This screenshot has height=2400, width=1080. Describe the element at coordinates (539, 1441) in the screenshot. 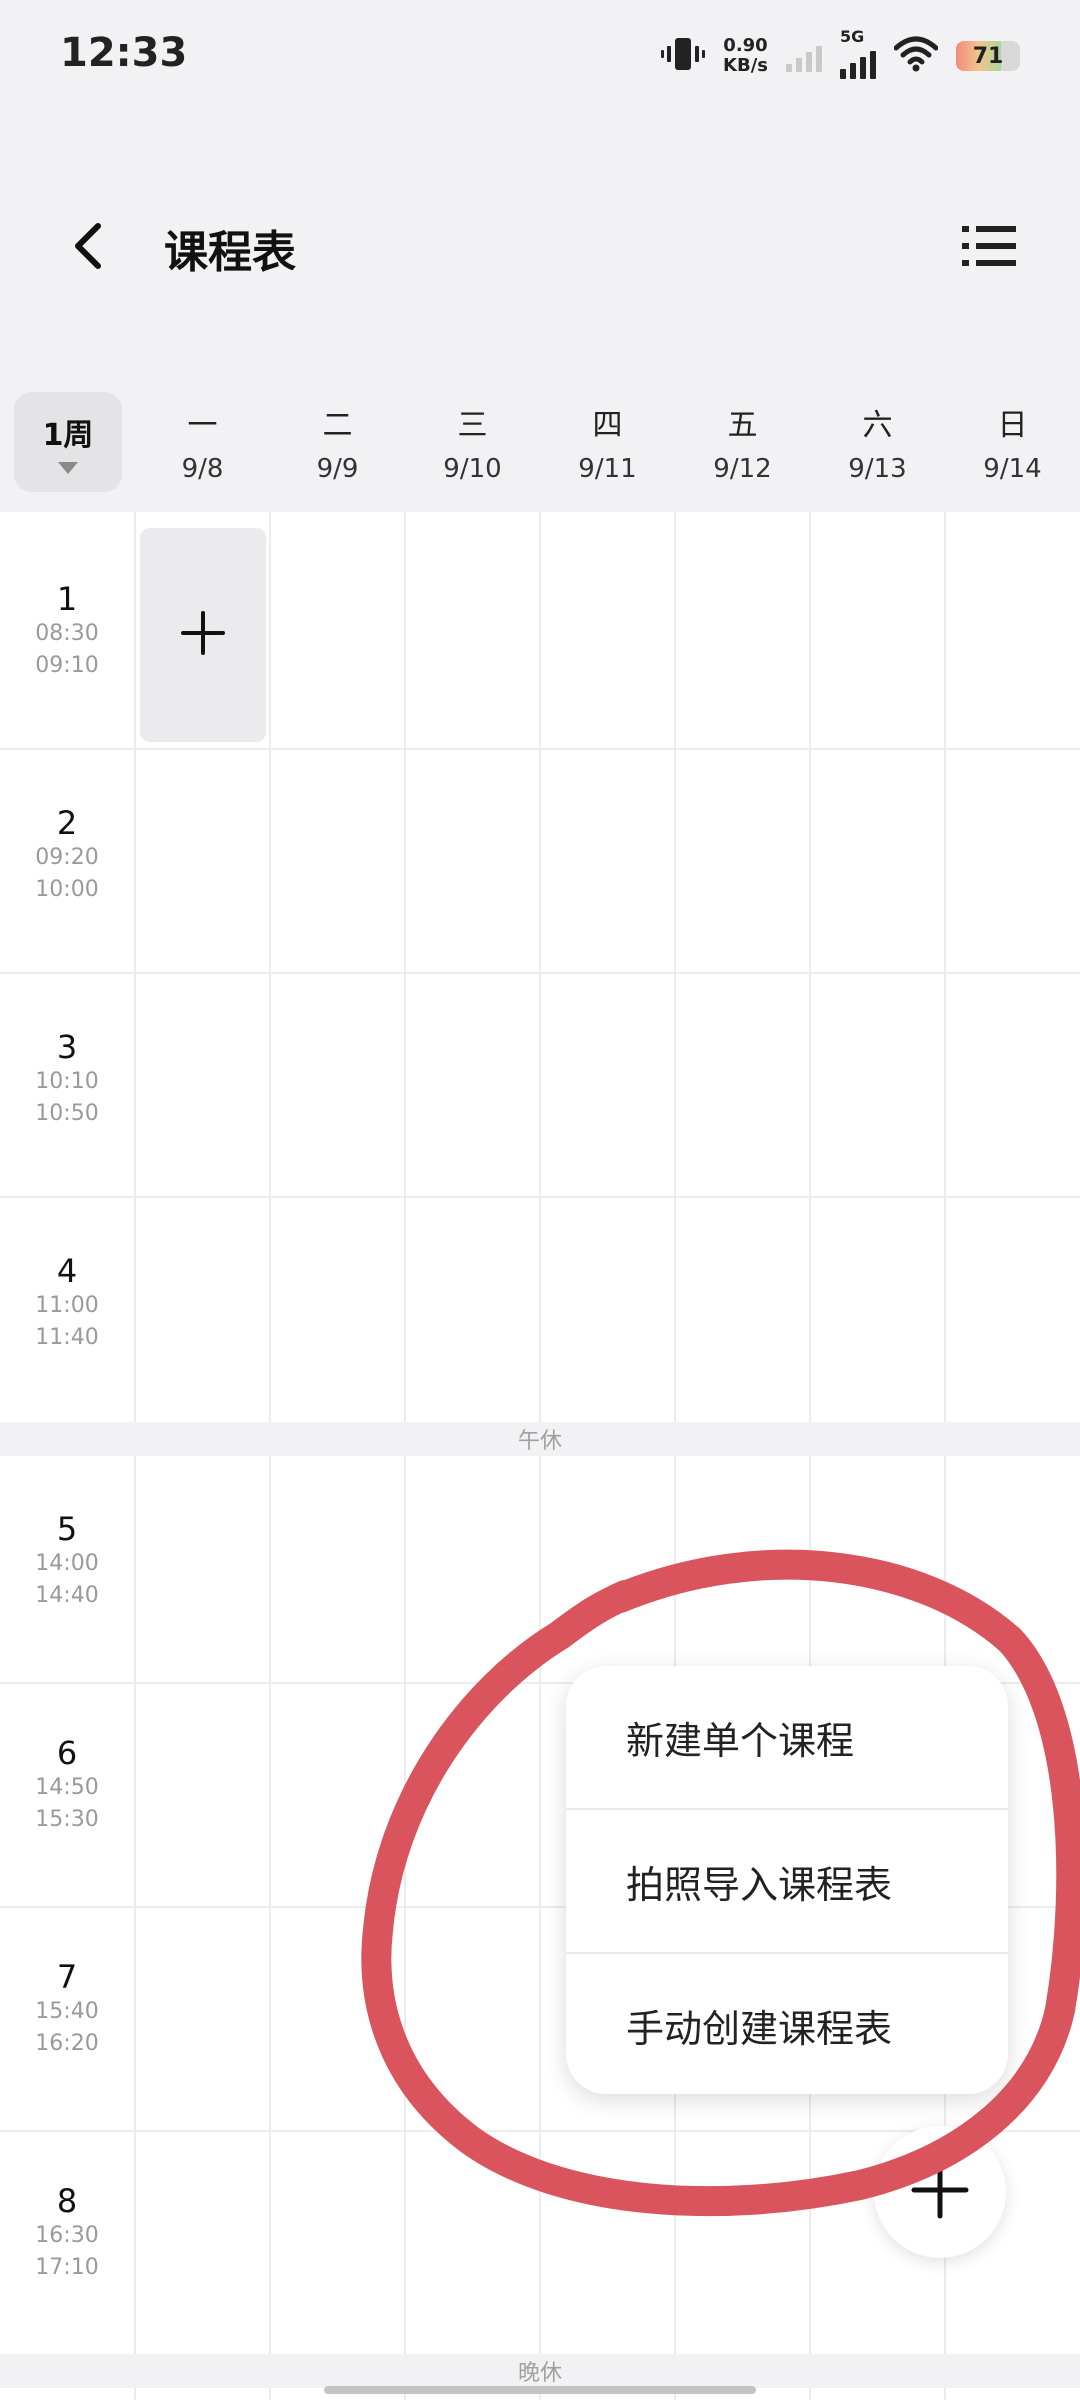

I see `noon-break-label: 午休` at that location.